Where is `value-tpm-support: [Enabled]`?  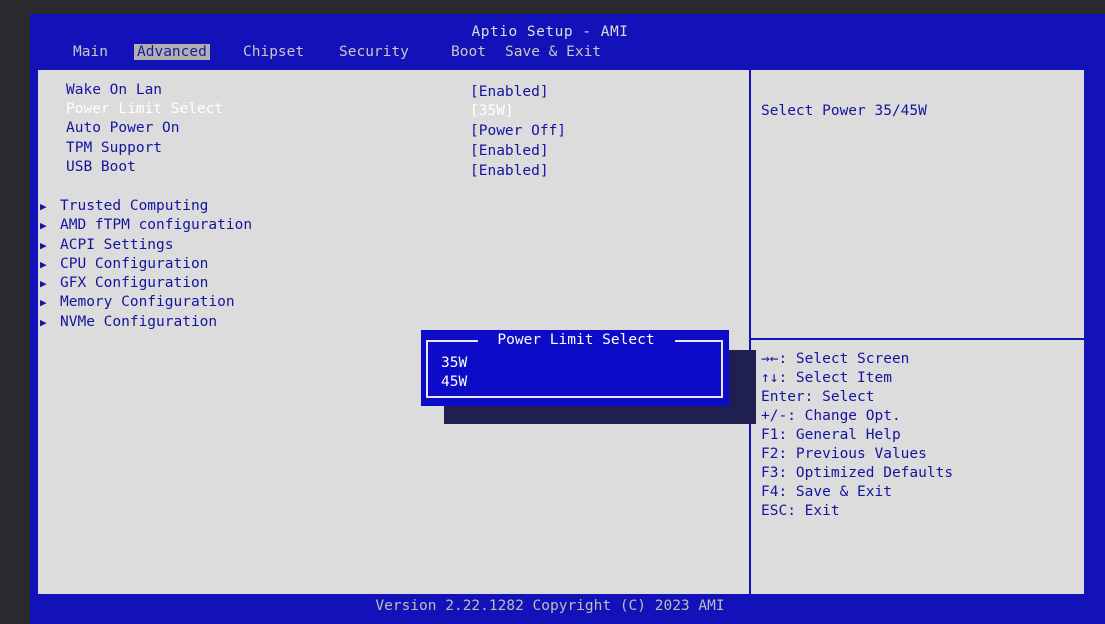 value-tpm-support: [Enabled] is located at coordinates (509, 151).